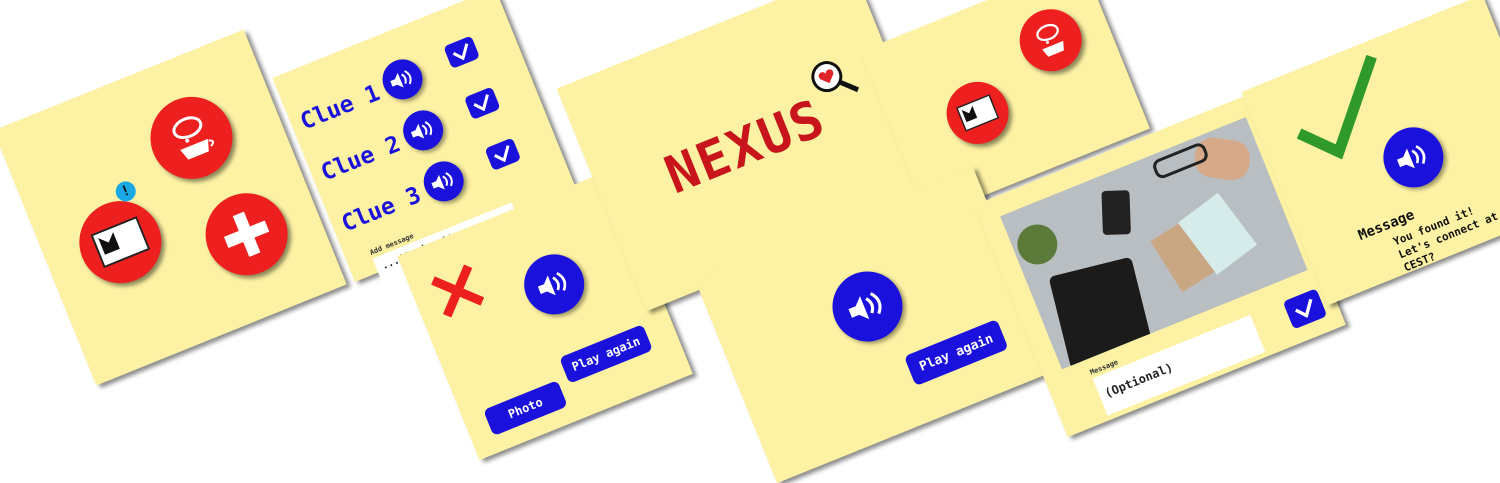  Describe the element at coordinates (1116, 213) in the screenshot. I see `phone-device` at that location.